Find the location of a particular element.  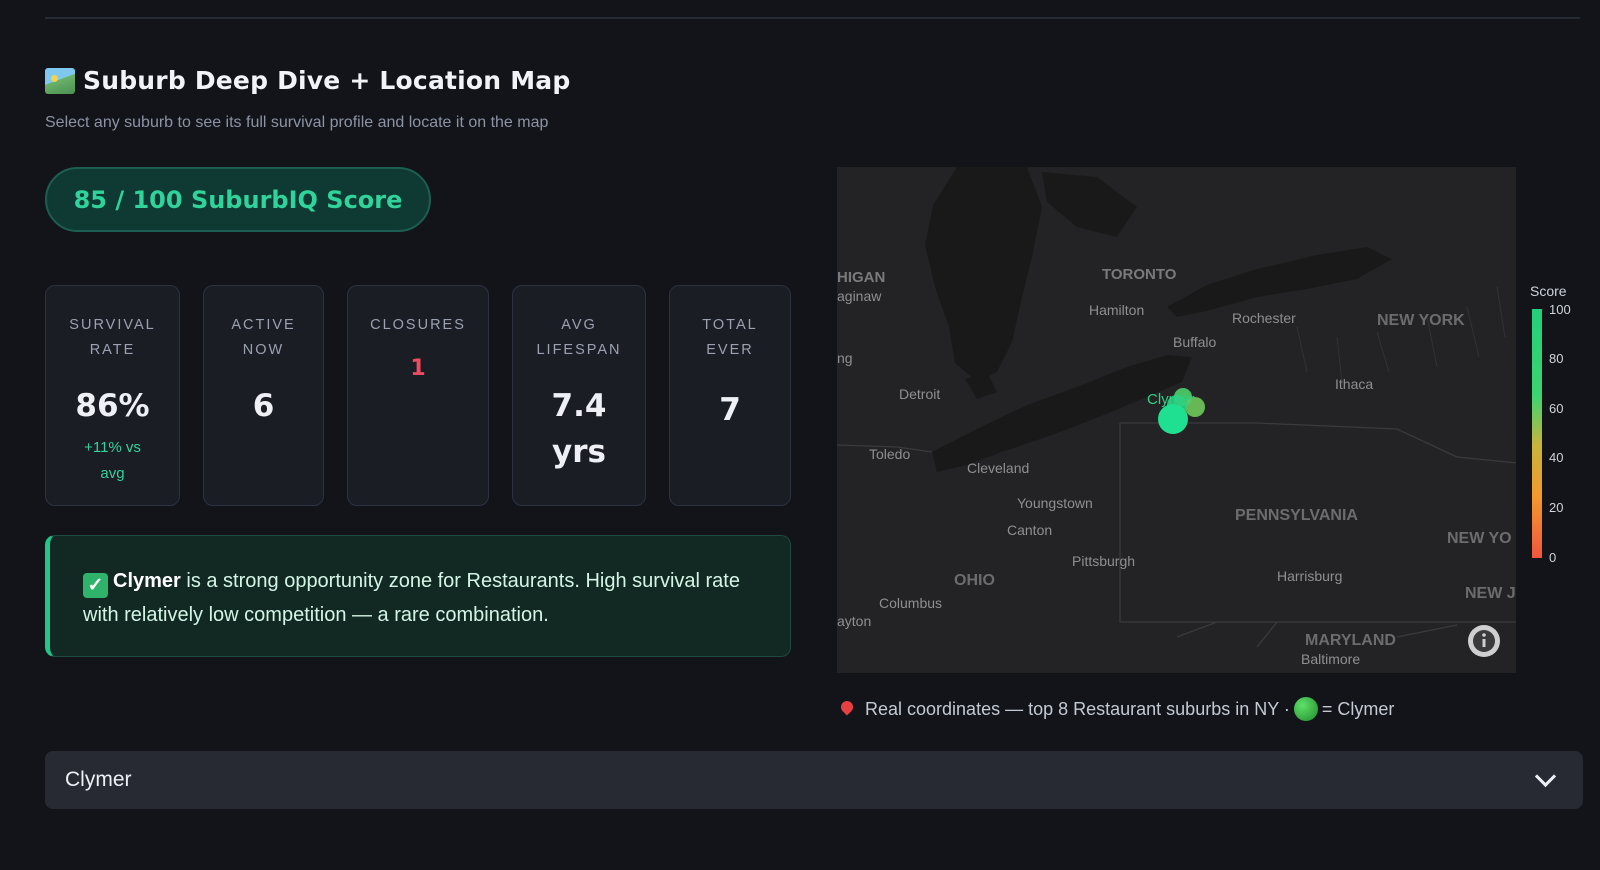

metric-label: TOTAL EVER is located at coordinates (730, 337).